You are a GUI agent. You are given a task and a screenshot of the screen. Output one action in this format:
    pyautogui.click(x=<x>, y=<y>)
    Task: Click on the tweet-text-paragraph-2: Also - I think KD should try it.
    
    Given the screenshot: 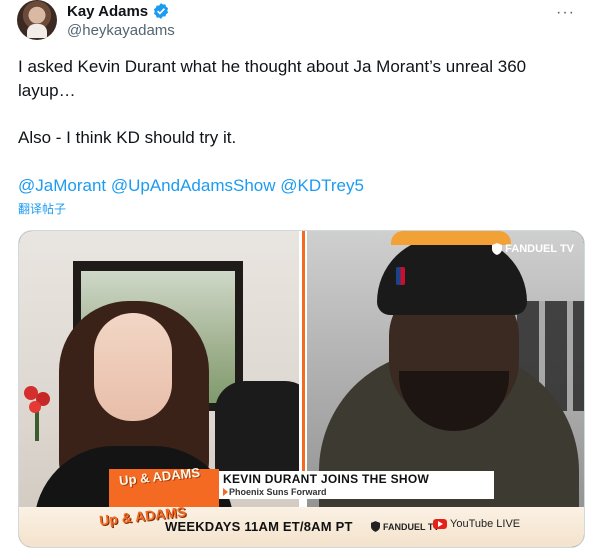 What is the action you would take?
    pyautogui.click(x=127, y=137)
    